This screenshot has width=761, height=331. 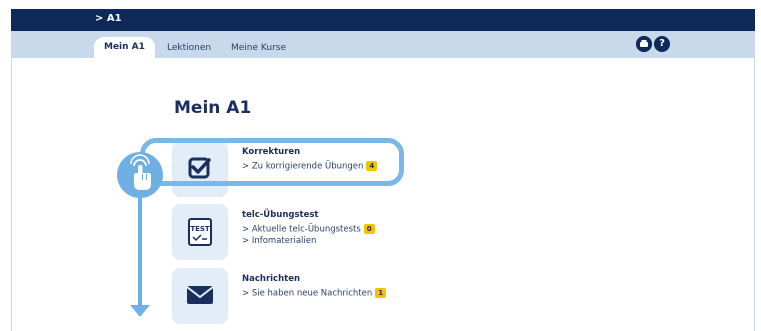 What do you see at coordinates (140, 175) in the screenshot?
I see `tap-hand-icon` at bounding box center [140, 175].